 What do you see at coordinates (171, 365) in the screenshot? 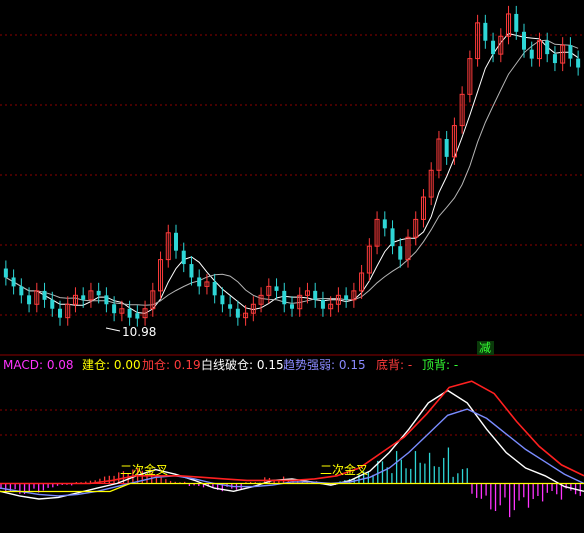
I see `svg-text: 加仓: 0.19` at bounding box center [171, 365].